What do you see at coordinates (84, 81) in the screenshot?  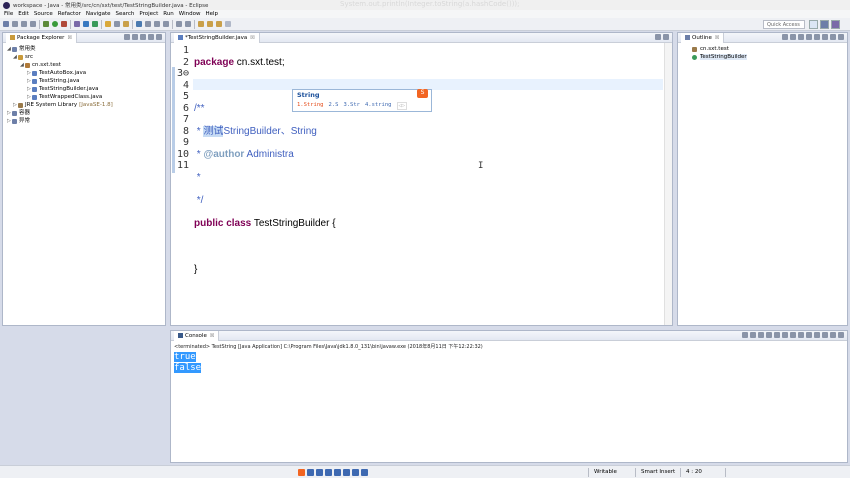 I see `tree-item-file: ▷ TestString.java` at bounding box center [84, 81].